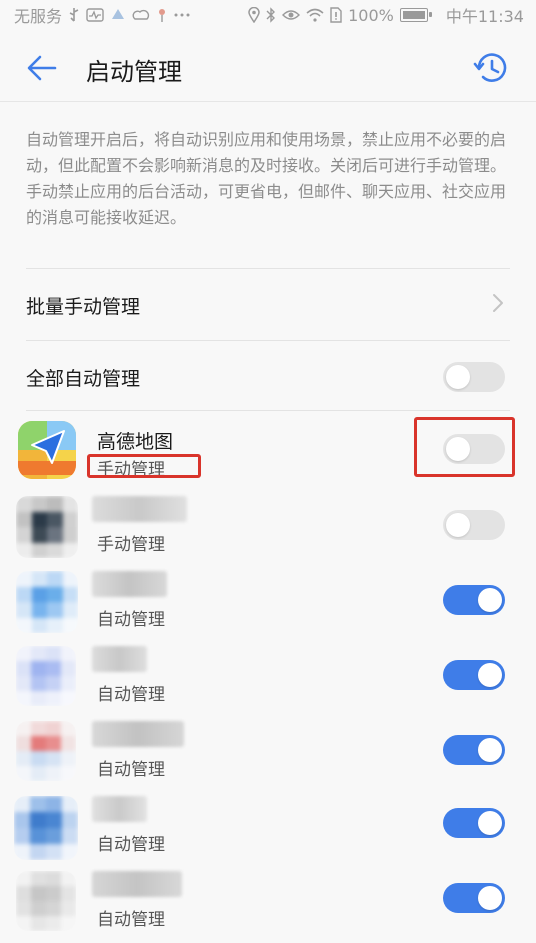 Image resolution: width=536 pixels, height=943 pixels. Describe the element at coordinates (134, 72) in the screenshot. I see `page-title: 启动管理` at that location.